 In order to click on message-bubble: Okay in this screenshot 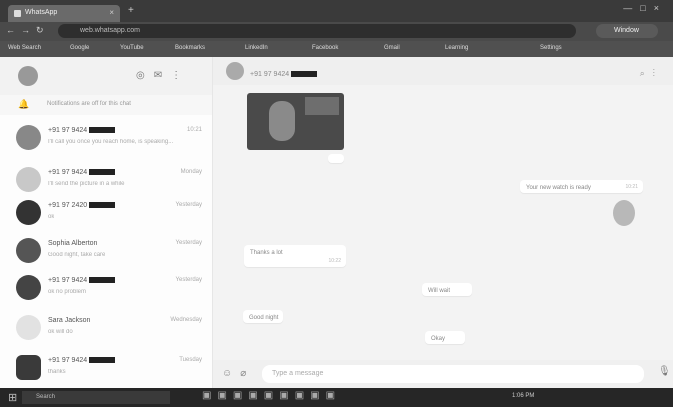, I will do `click(445, 337)`.